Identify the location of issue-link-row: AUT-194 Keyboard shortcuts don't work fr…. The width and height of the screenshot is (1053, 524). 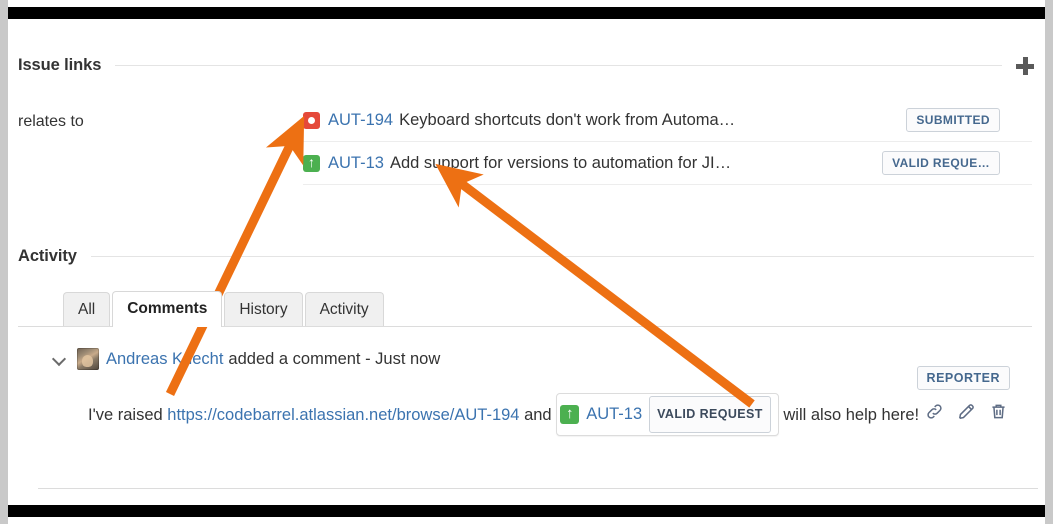
(667, 120).